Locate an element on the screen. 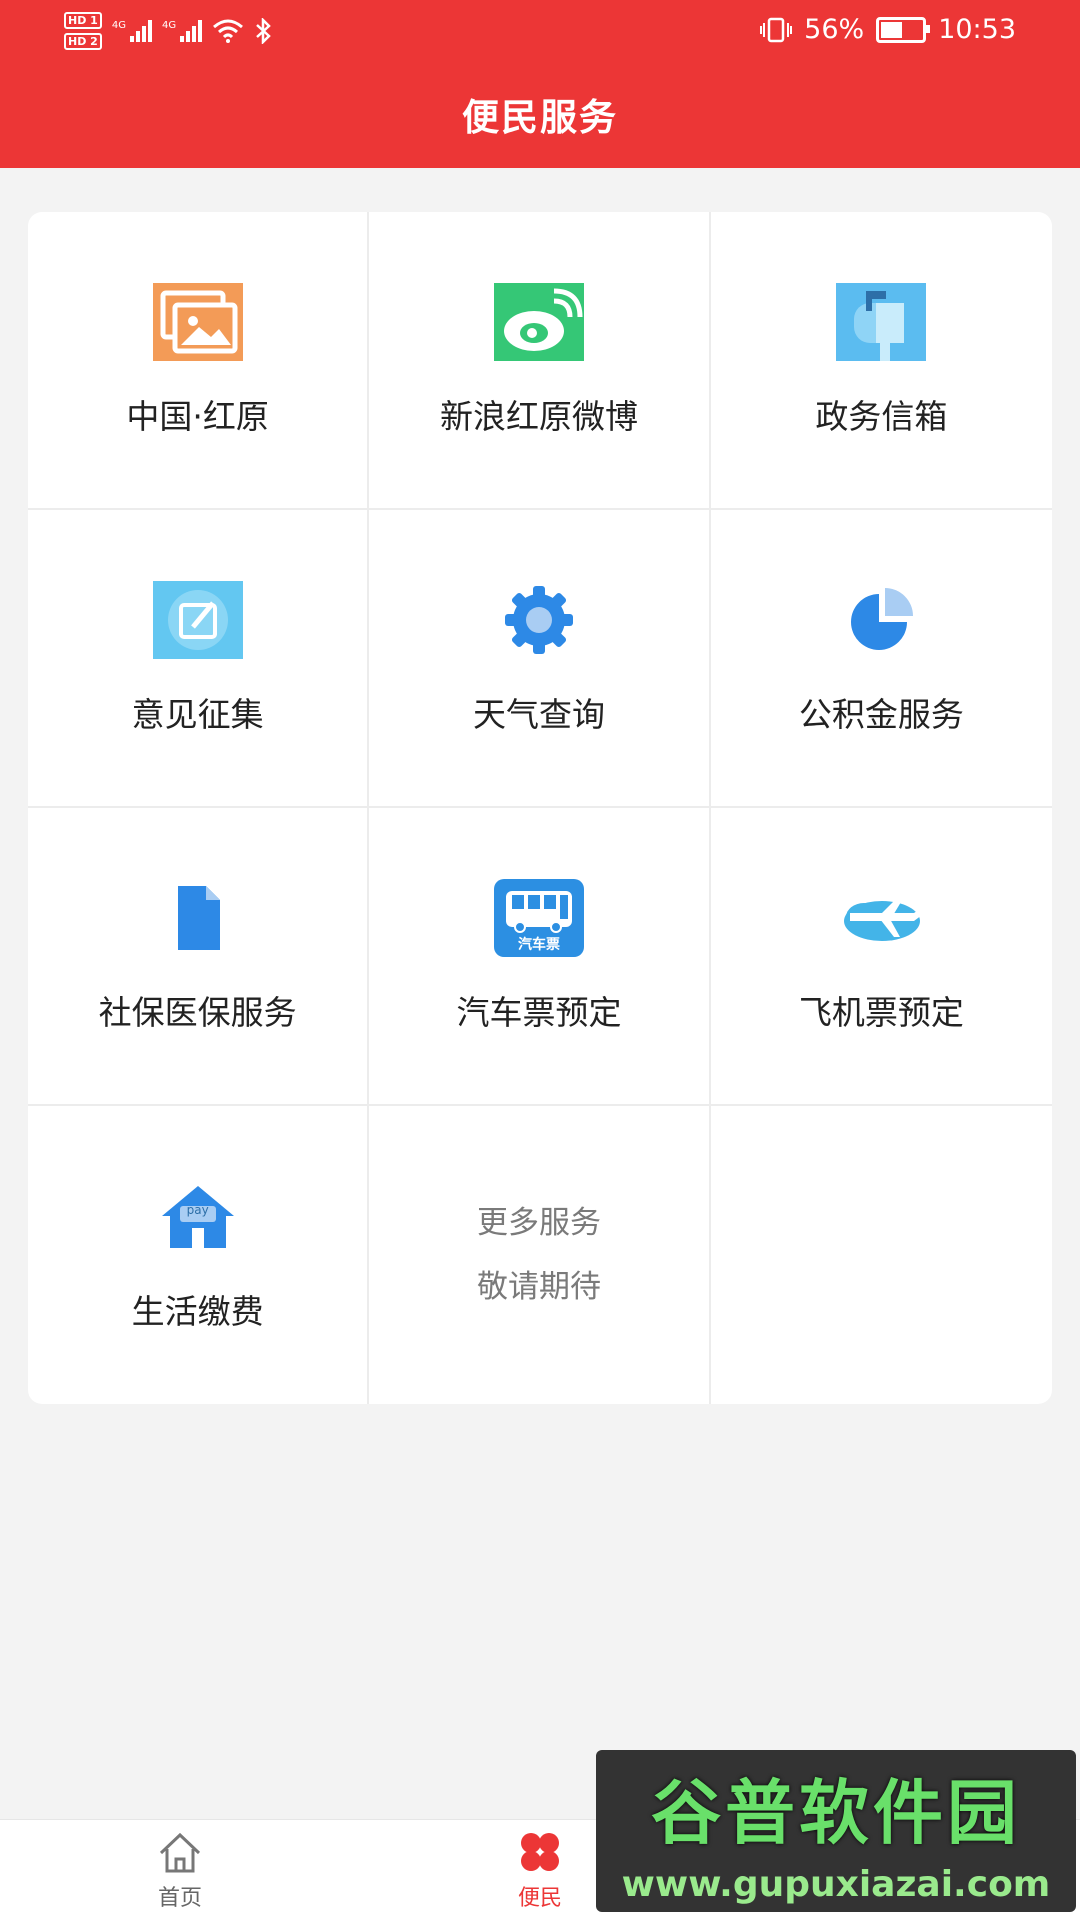 The image size is (1080, 1920). pie-chart-icon is located at coordinates (881, 620).